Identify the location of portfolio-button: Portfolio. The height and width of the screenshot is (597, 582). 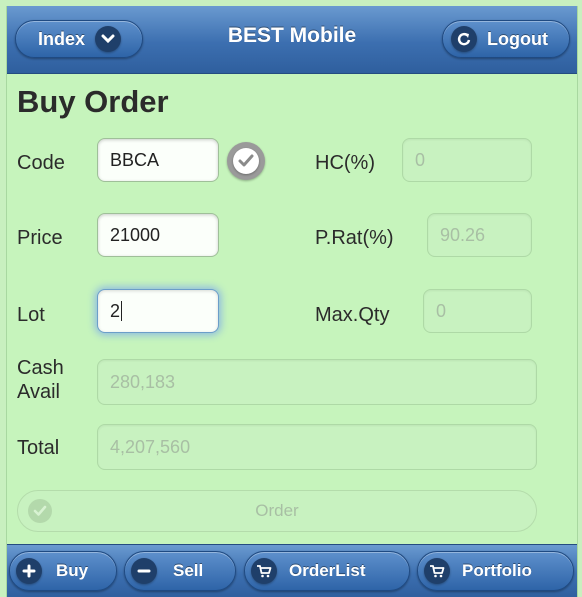
(495, 571).